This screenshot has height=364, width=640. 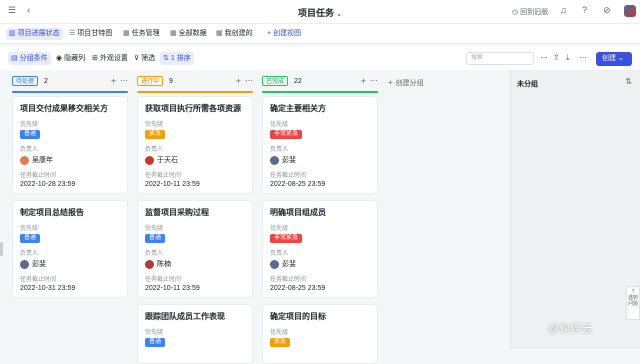 I want to click on watermark: @伙伴云, so click(x=570, y=329).